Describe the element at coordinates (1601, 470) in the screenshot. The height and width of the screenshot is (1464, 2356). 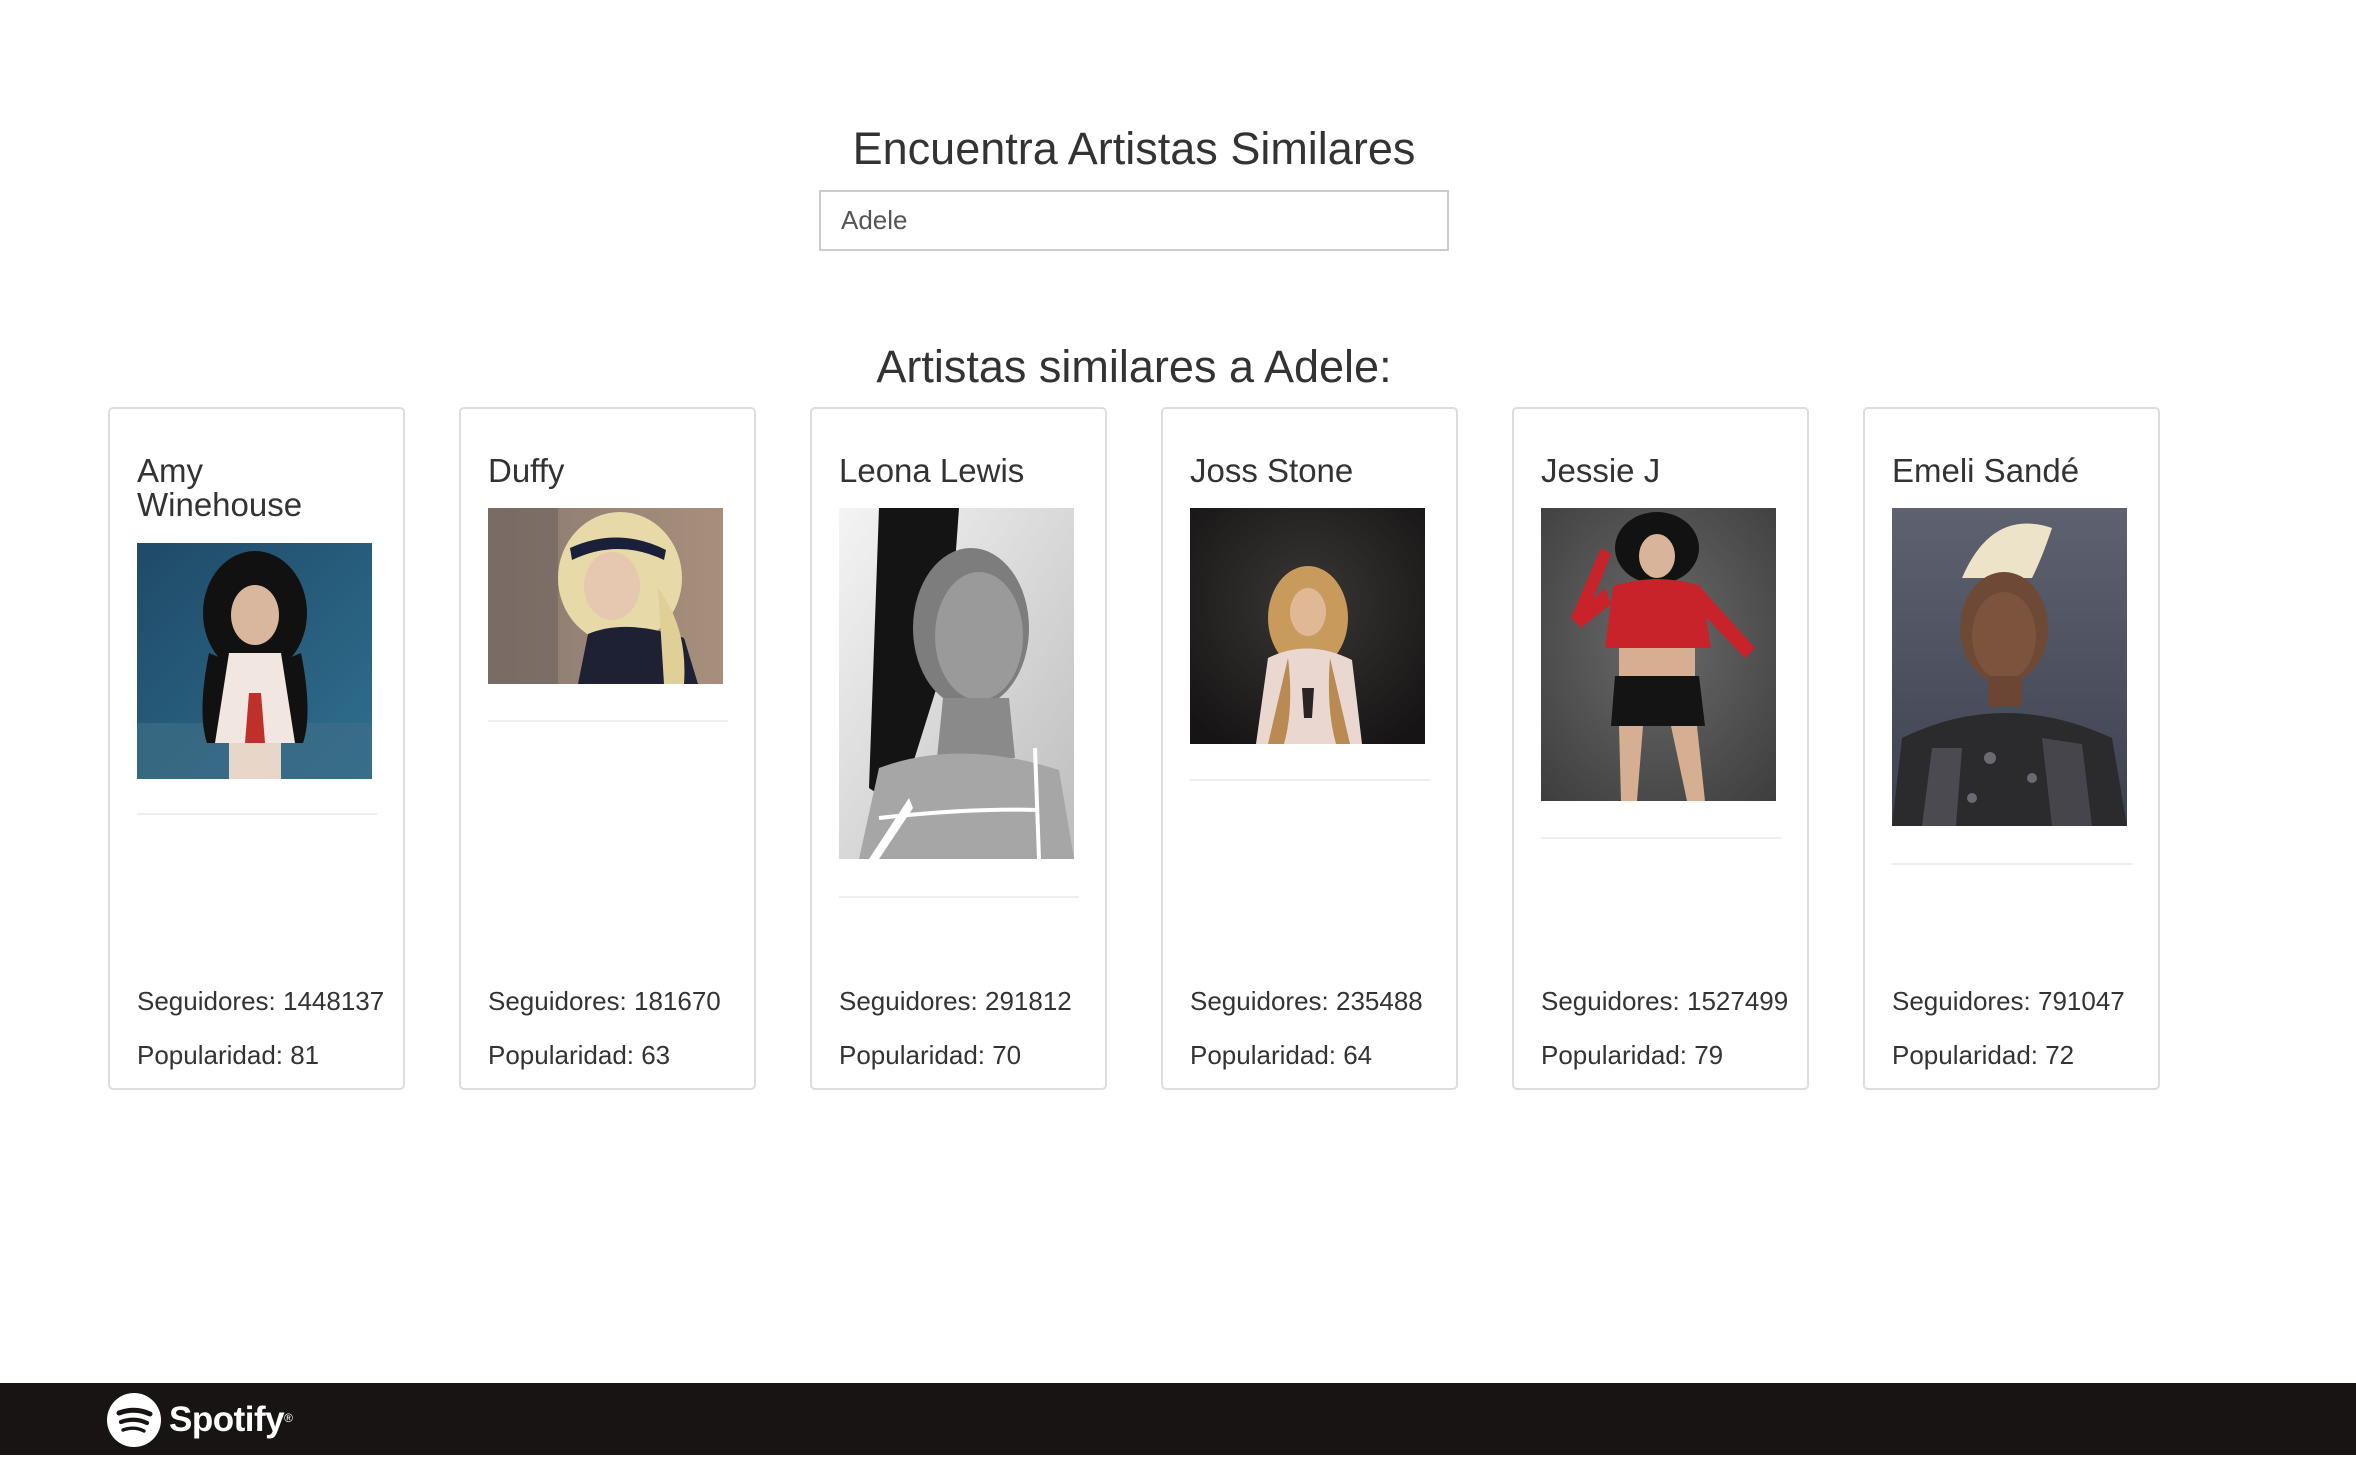
I see `artist-name: Jessie J` at that location.